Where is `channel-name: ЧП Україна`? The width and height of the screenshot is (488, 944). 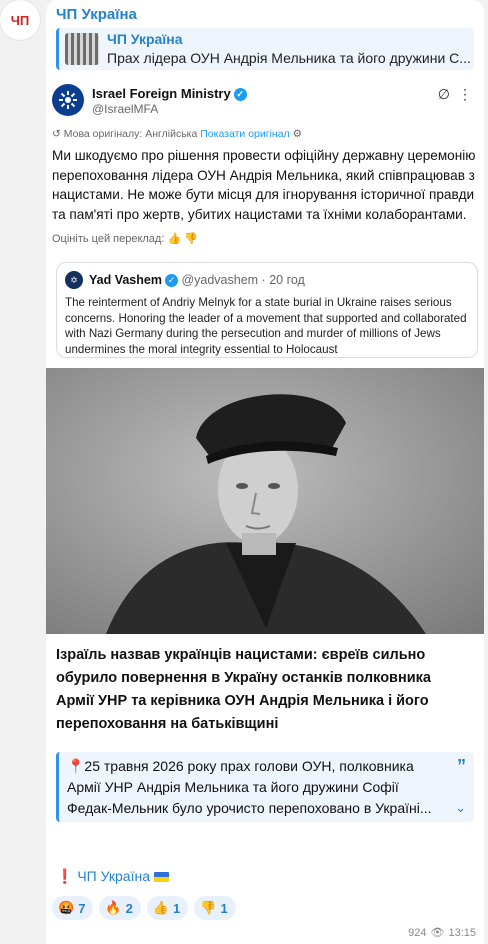 channel-name: ЧП Україна is located at coordinates (96, 14).